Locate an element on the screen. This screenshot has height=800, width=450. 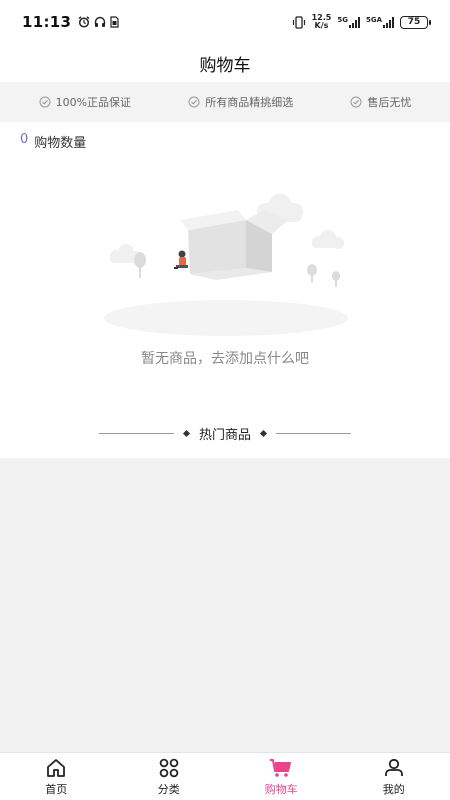
guarantee-label: 所有商品精挑细选 is located at coordinates (249, 102).